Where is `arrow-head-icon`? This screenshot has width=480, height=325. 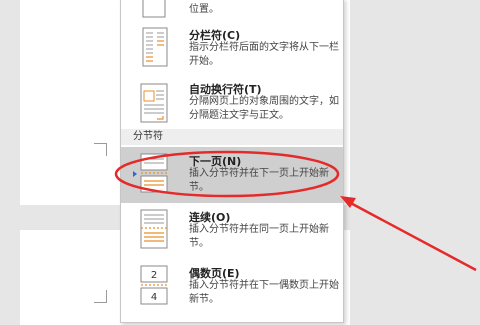
arrow-head-icon is located at coordinates (348, 202).